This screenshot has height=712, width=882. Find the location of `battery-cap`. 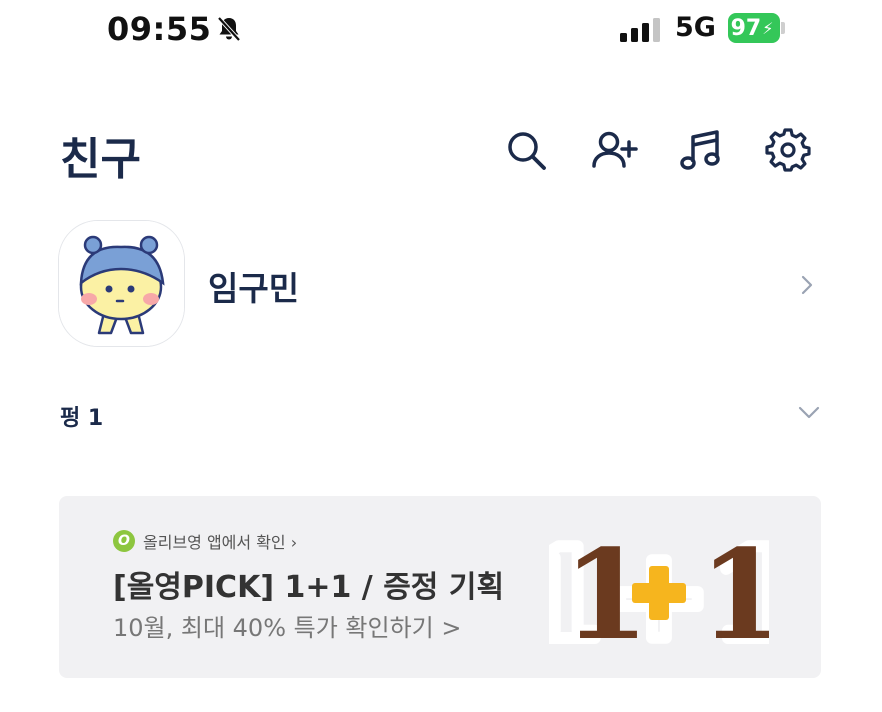

battery-cap is located at coordinates (783, 28).